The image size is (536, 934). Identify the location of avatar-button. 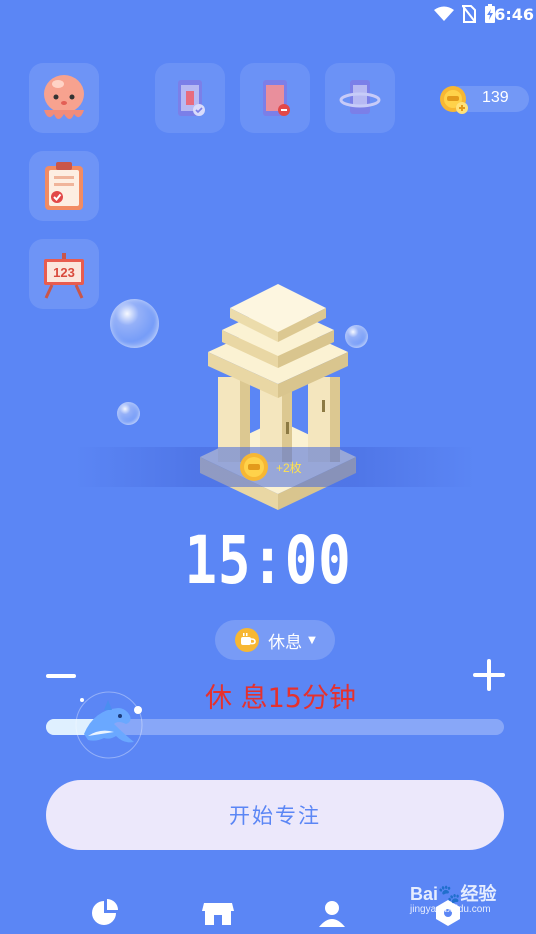
(64, 98).